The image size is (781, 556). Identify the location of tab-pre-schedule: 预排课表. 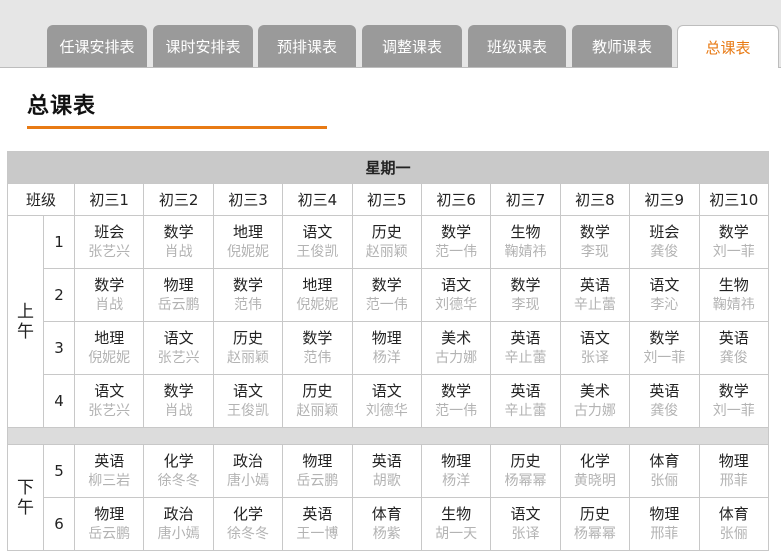
(307, 46).